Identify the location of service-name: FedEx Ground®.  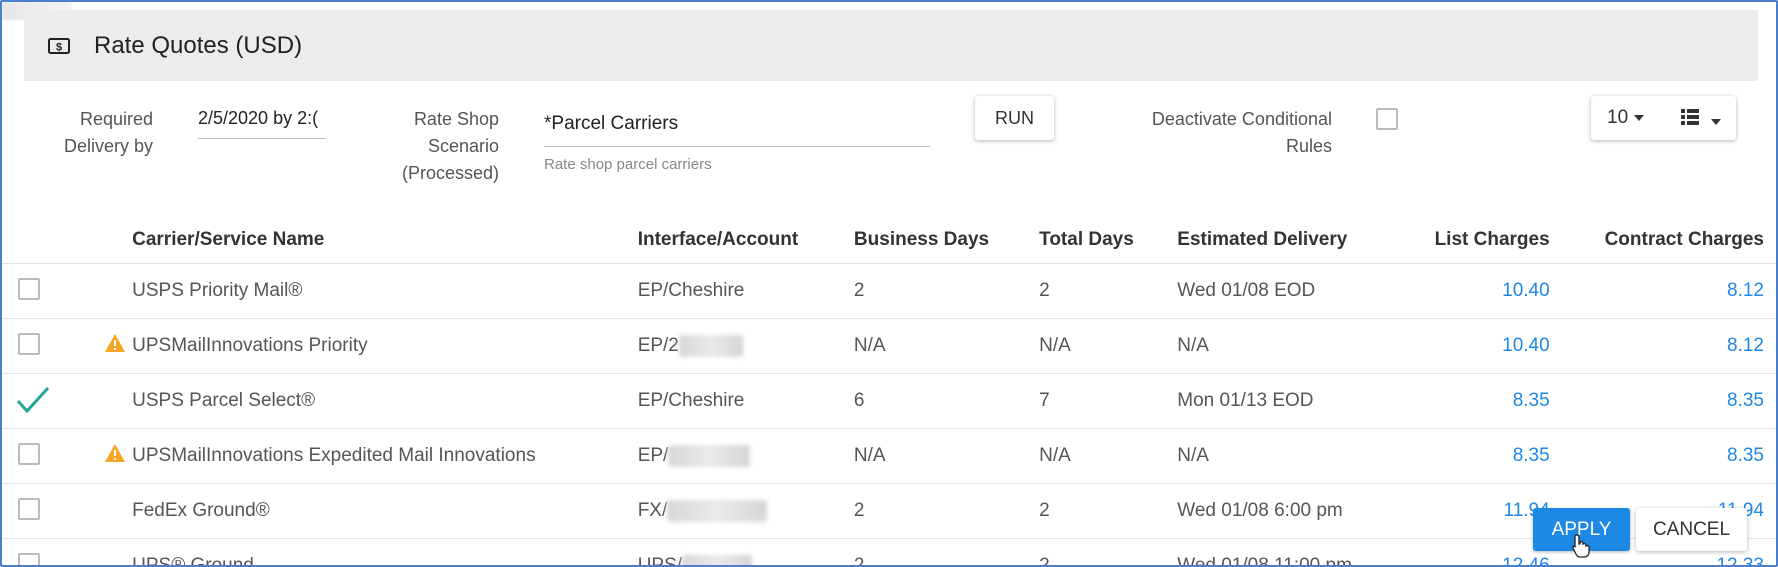
(385, 511).